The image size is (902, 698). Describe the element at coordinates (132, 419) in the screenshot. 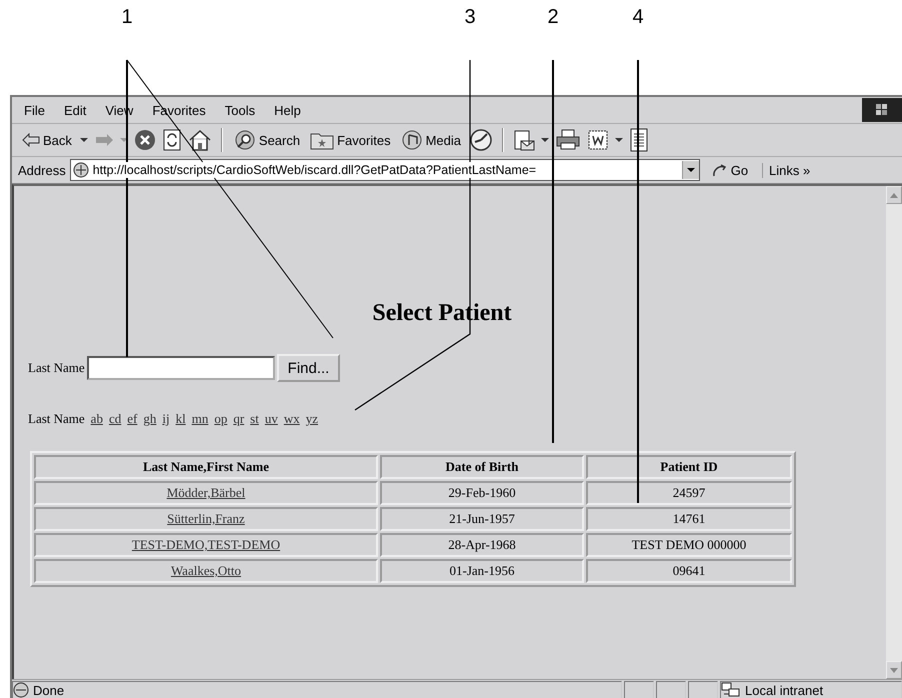

I see `letter-link: ef` at that location.